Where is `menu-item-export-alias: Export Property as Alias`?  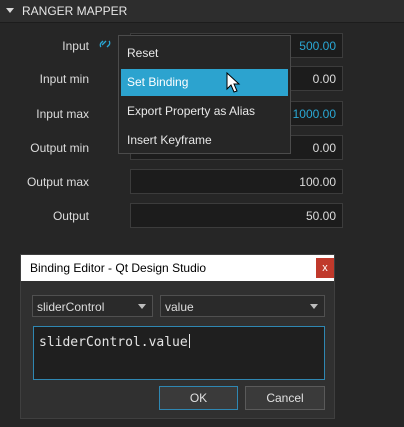
menu-item-export-alias: Export Property as Alias is located at coordinates (204, 111).